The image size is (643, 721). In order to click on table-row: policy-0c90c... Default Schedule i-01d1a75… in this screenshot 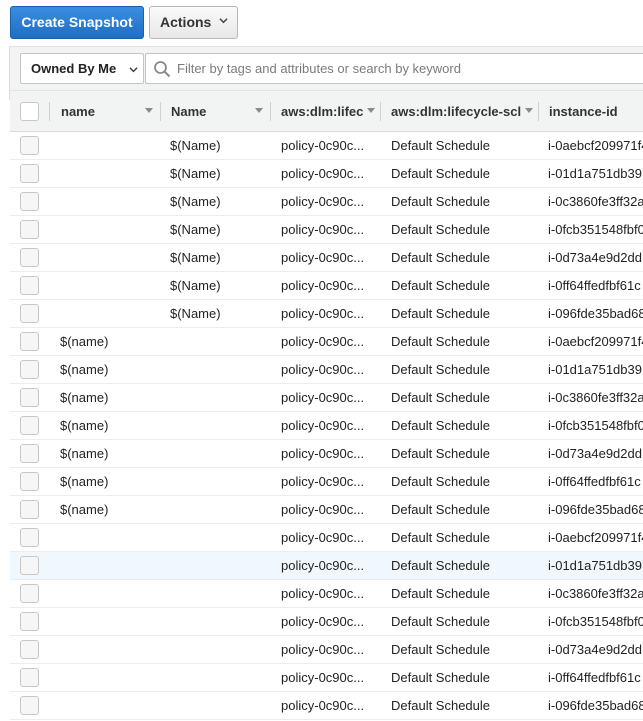, I will do `click(326, 566)`.